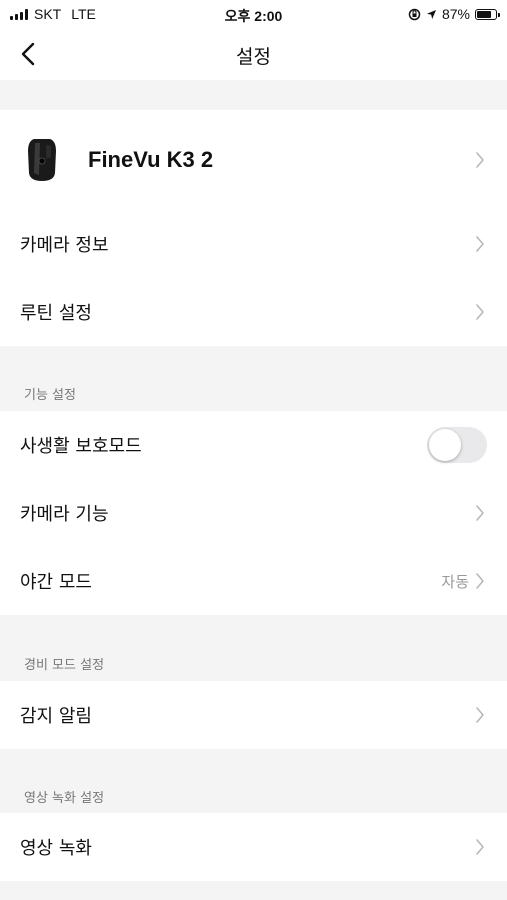 This screenshot has width=507, height=900. What do you see at coordinates (56, 582) in the screenshot?
I see `night-mode-label: 야간 모드` at bounding box center [56, 582].